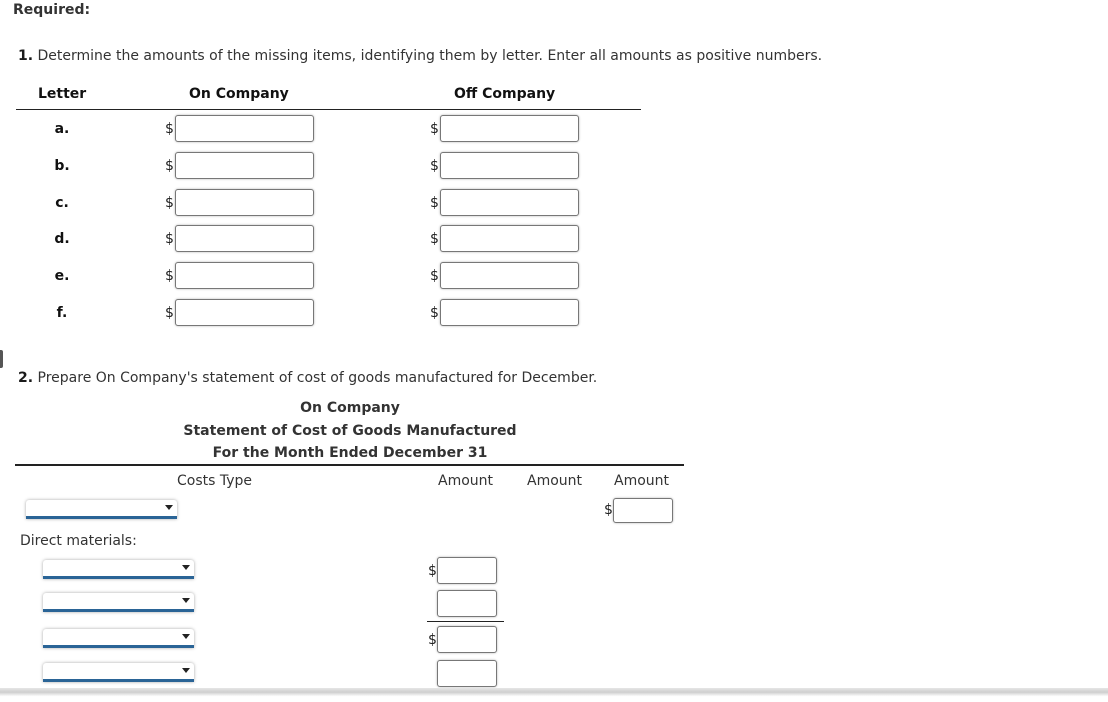 Image resolution: width=1108 pixels, height=702 pixels. Describe the element at coordinates (505, 94) in the screenshot. I see `header-off-company: Off Company` at that location.